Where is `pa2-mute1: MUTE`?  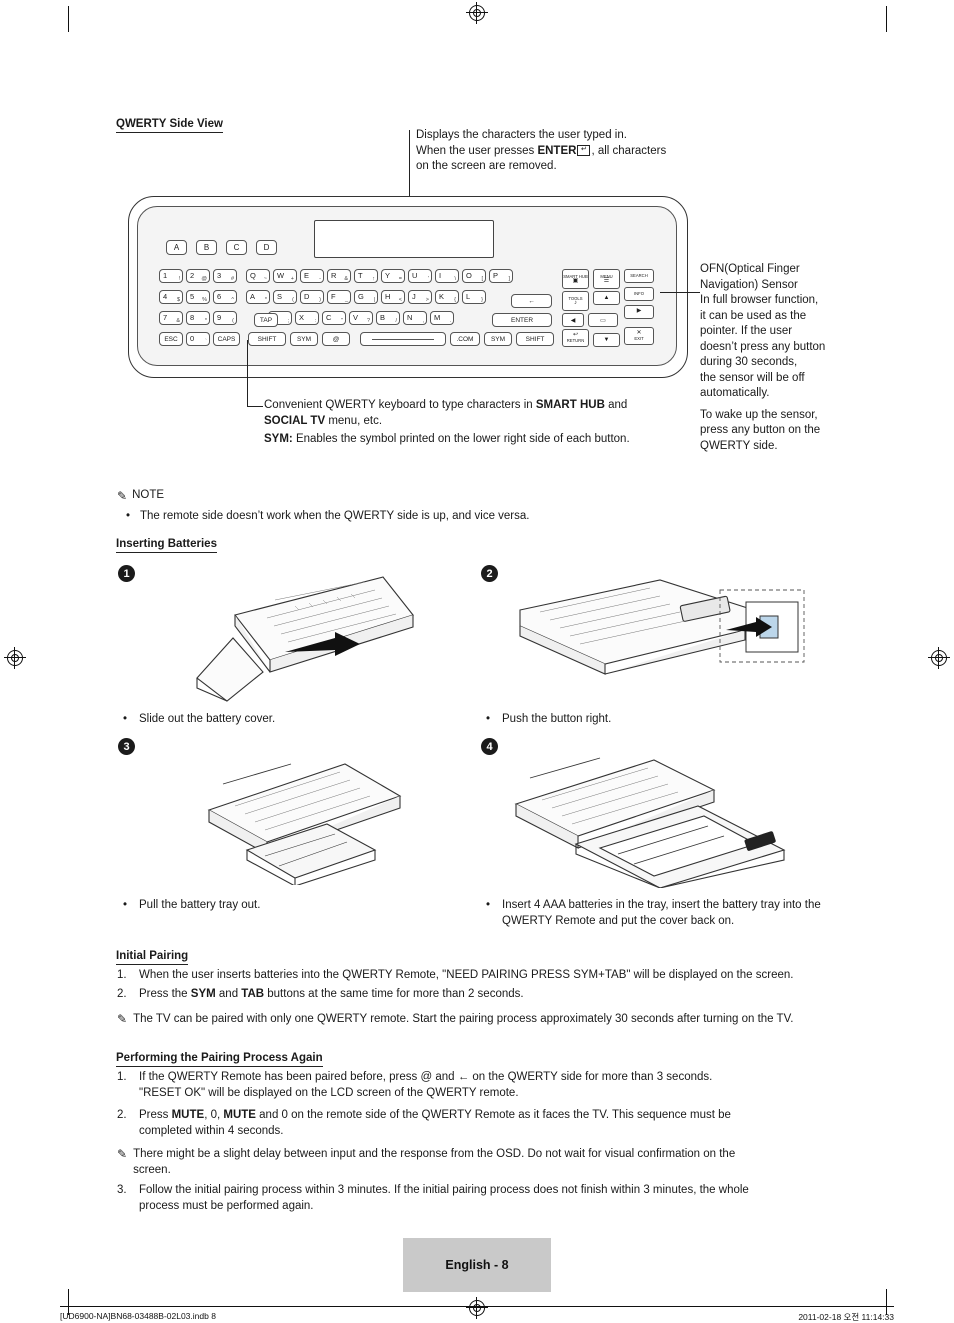 pa2-mute1: MUTE is located at coordinates (188, 1115).